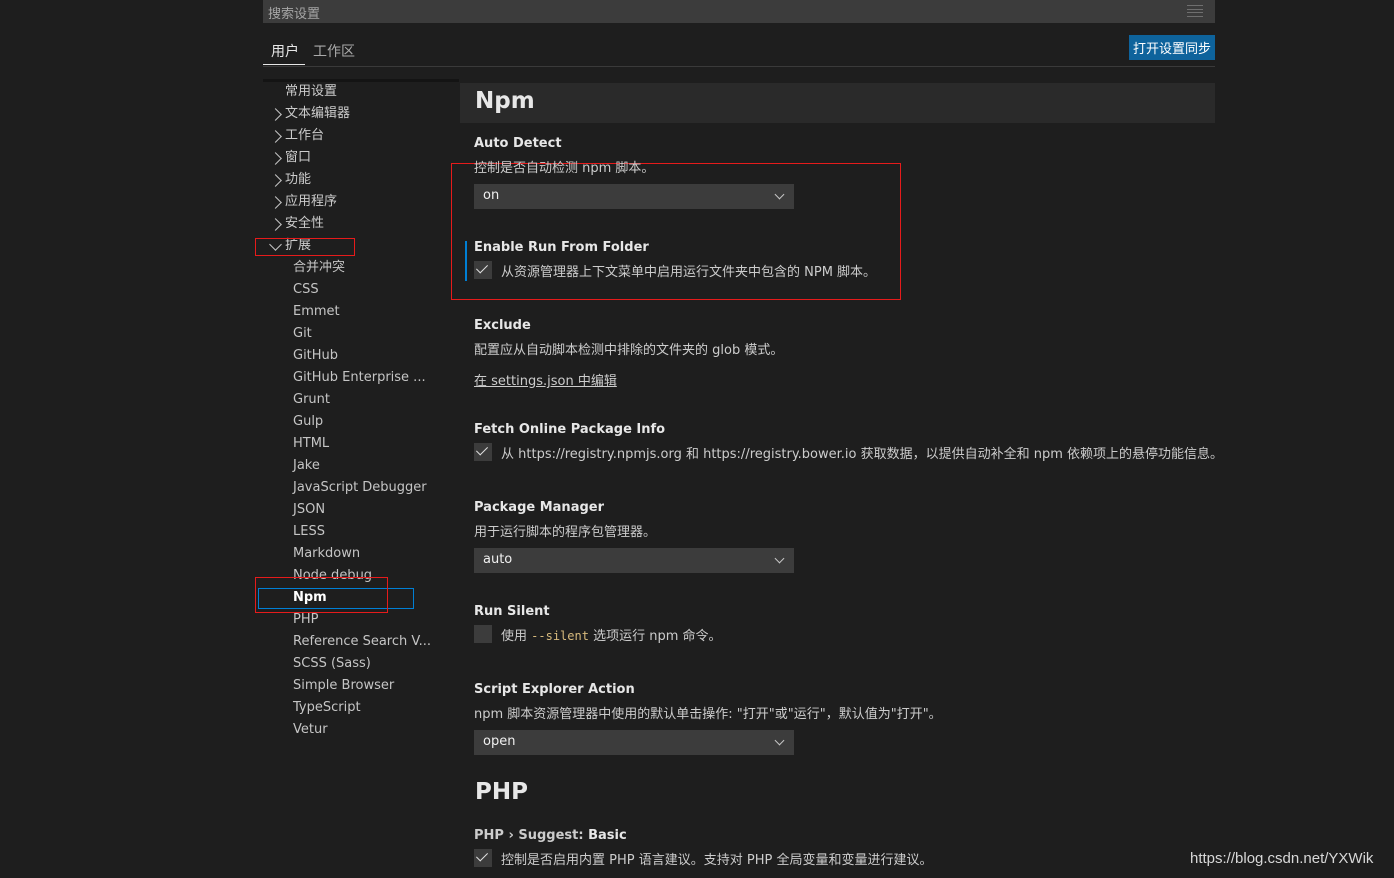 The width and height of the screenshot is (1394, 878). What do you see at coordinates (466, 261) in the screenshot?
I see `focused-setting-indicator` at bounding box center [466, 261].